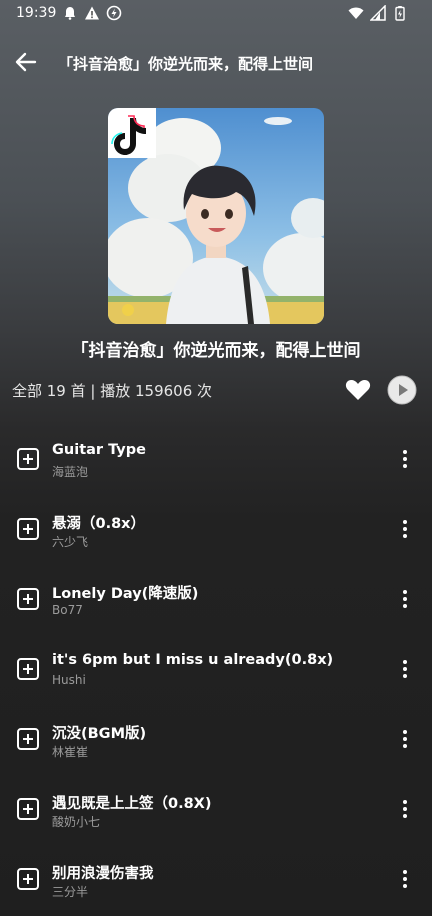 The image size is (432, 916). What do you see at coordinates (70, 892) in the screenshot?
I see `song-artist: 三分半` at bounding box center [70, 892].